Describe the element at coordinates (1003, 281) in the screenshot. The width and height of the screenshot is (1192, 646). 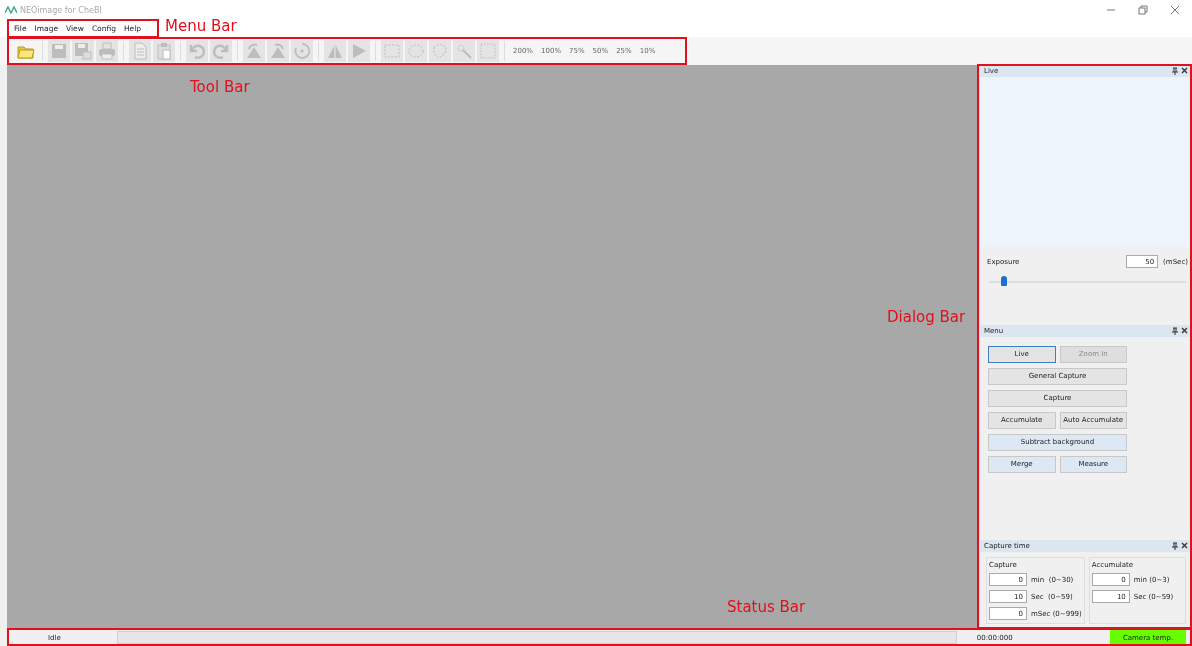
I see `slider-thumb` at that location.